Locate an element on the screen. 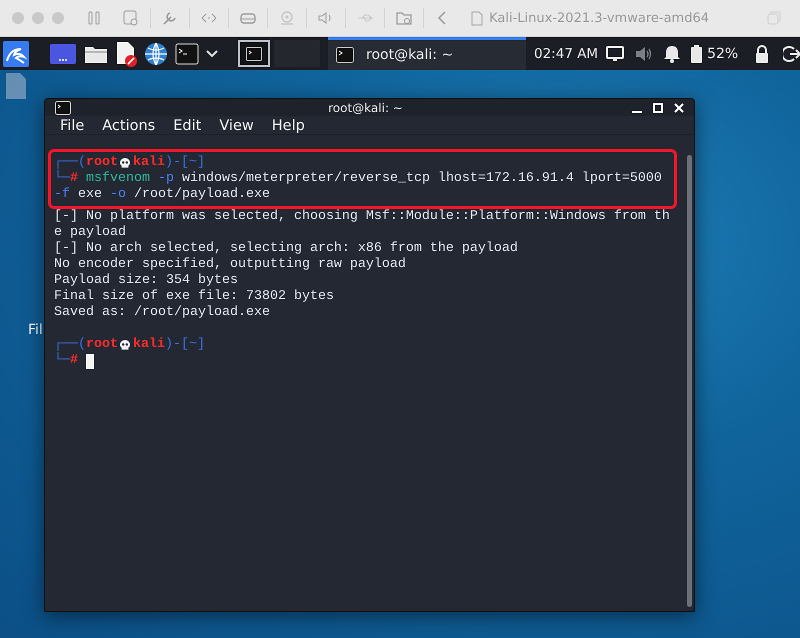 The image size is (800, 638). pause-icon is located at coordinates (94, 18).